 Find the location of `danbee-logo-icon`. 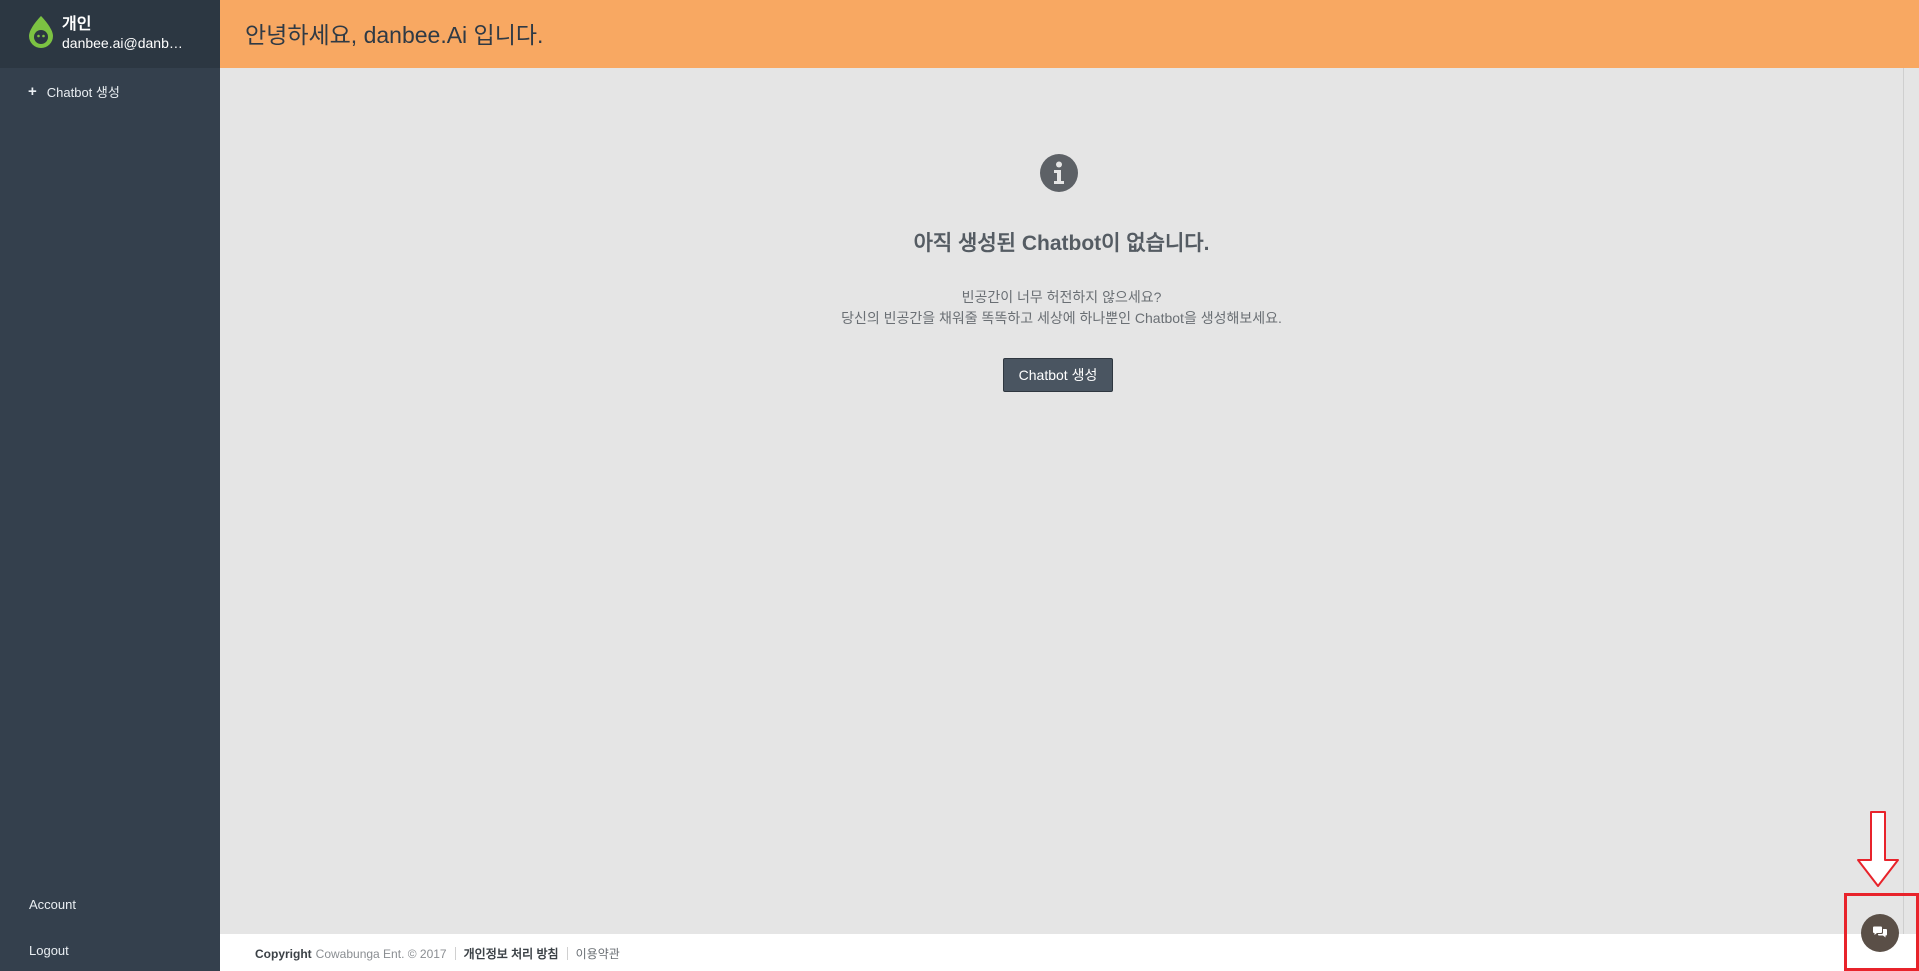

danbee-logo-icon is located at coordinates (41, 32).